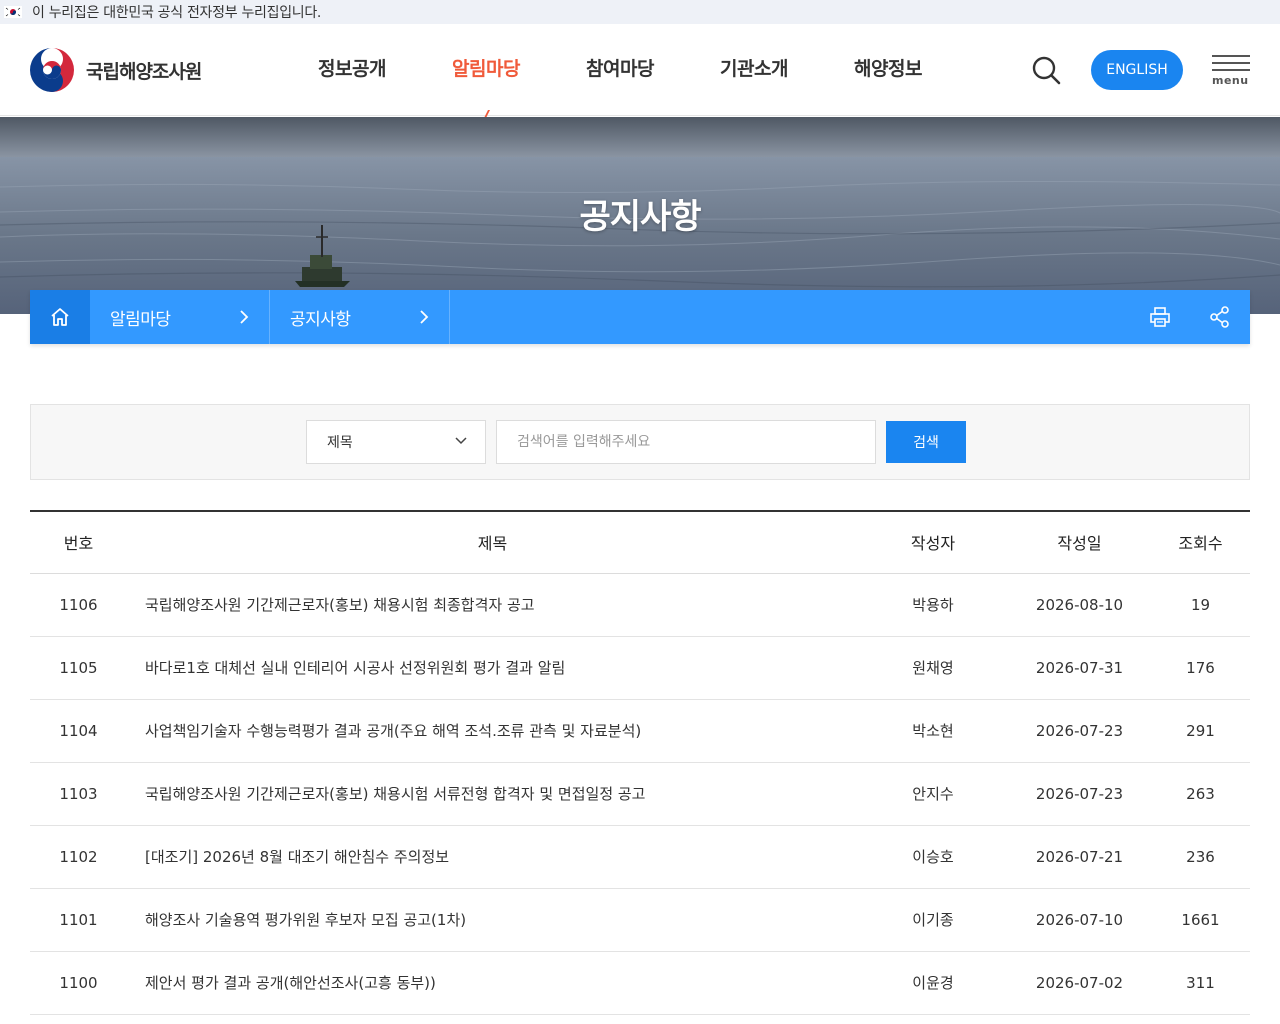  I want to click on gov-banner: 이 누리집은 대한민국 공식 전자정부 누리집입니다., so click(640, 12).